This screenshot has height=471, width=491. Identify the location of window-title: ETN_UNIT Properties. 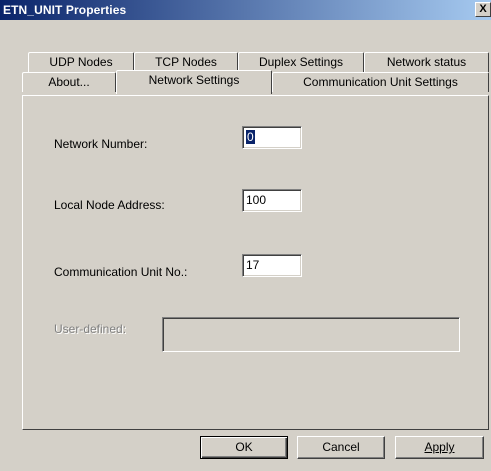
(65, 10).